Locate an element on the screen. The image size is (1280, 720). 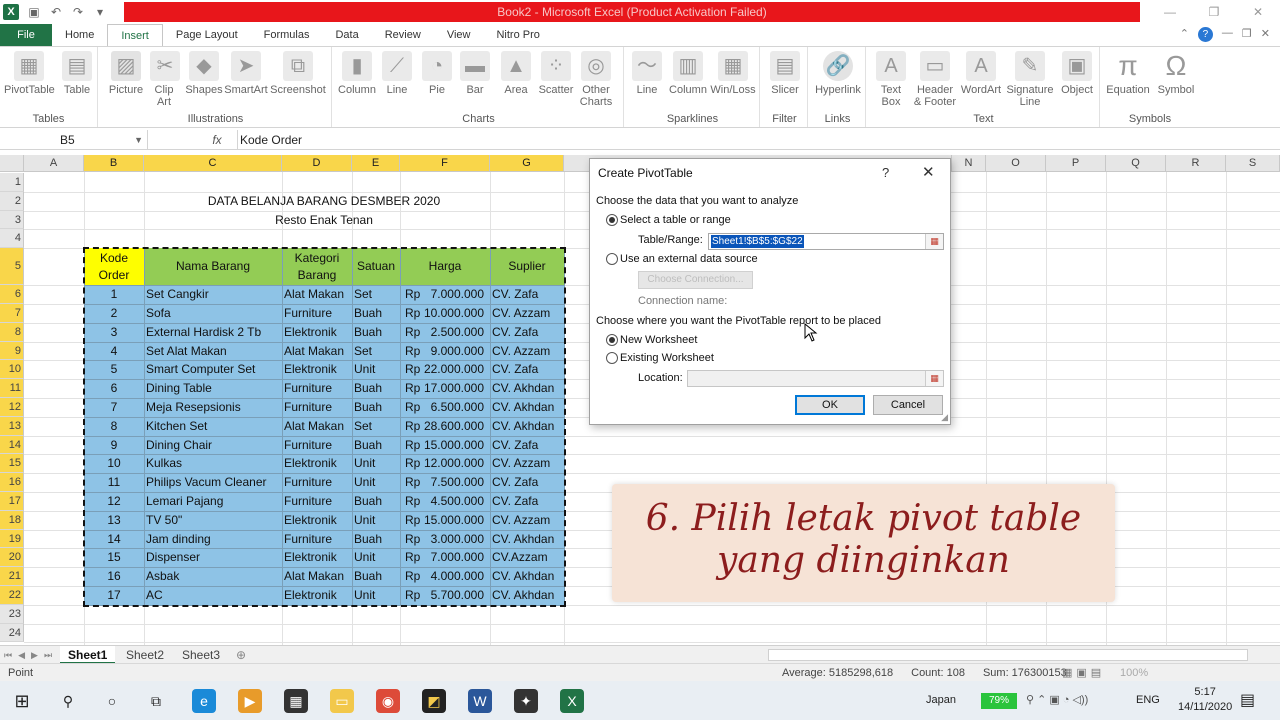
row-header: 23 is located at coordinates (12, 614).